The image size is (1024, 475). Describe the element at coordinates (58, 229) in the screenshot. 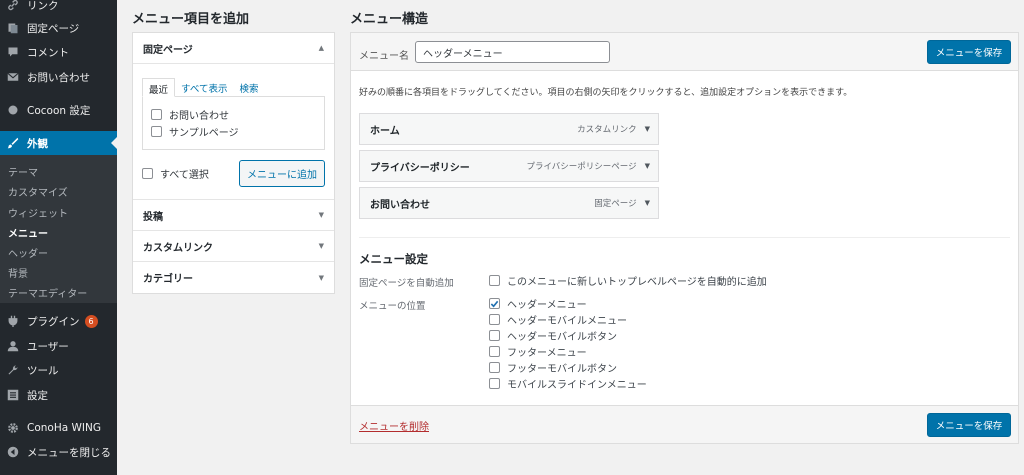

I see `appearance-submenu: テーマ カスタマイズ ウィジェット メニュー ヘッダー 背景 テーマエディター` at that location.